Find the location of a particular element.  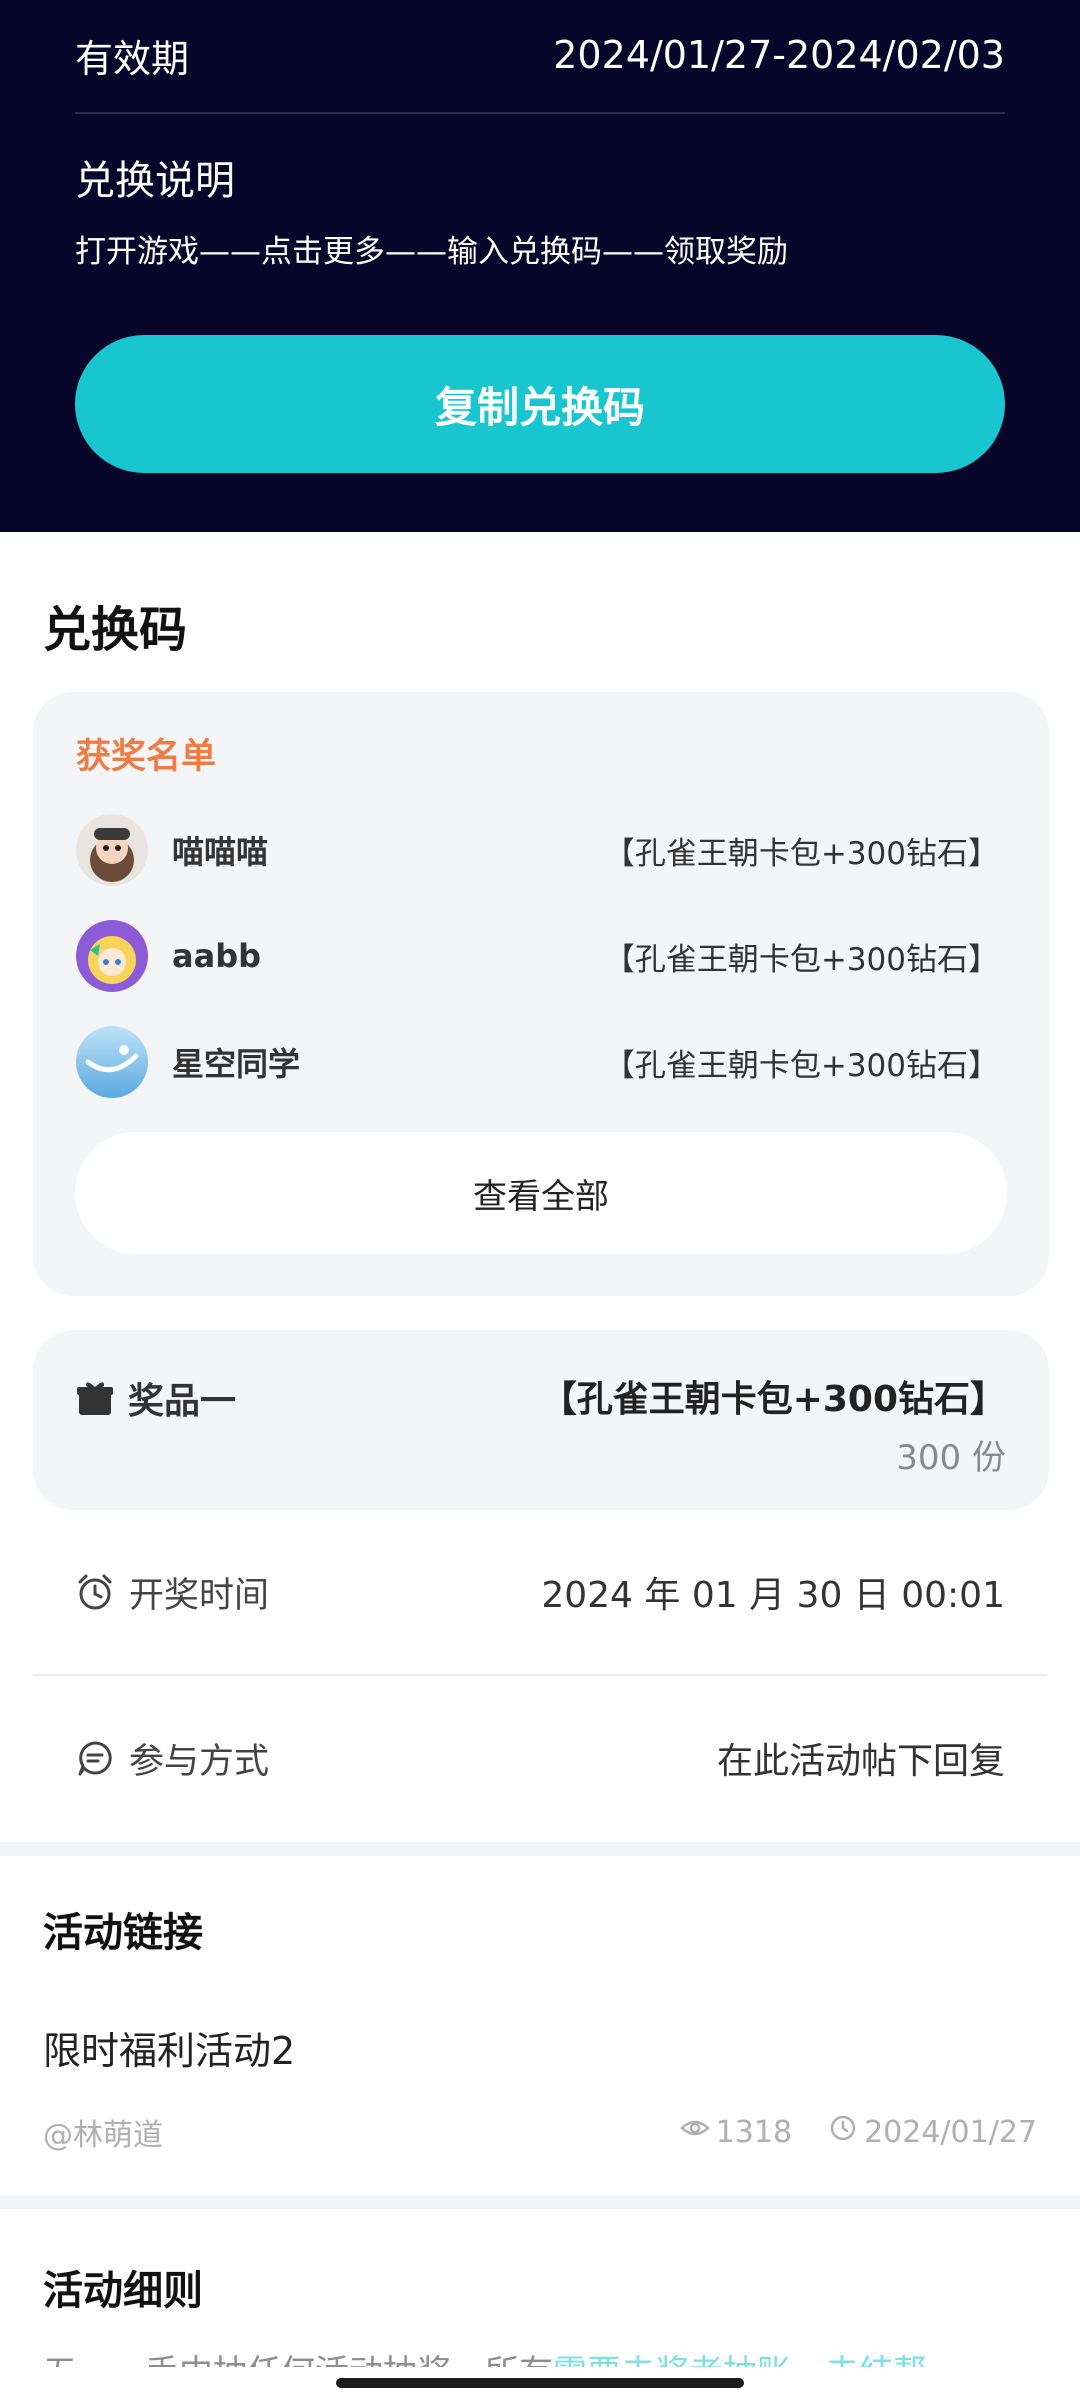

participation-value: 在此活动帖下回复 is located at coordinates (860, 1761).